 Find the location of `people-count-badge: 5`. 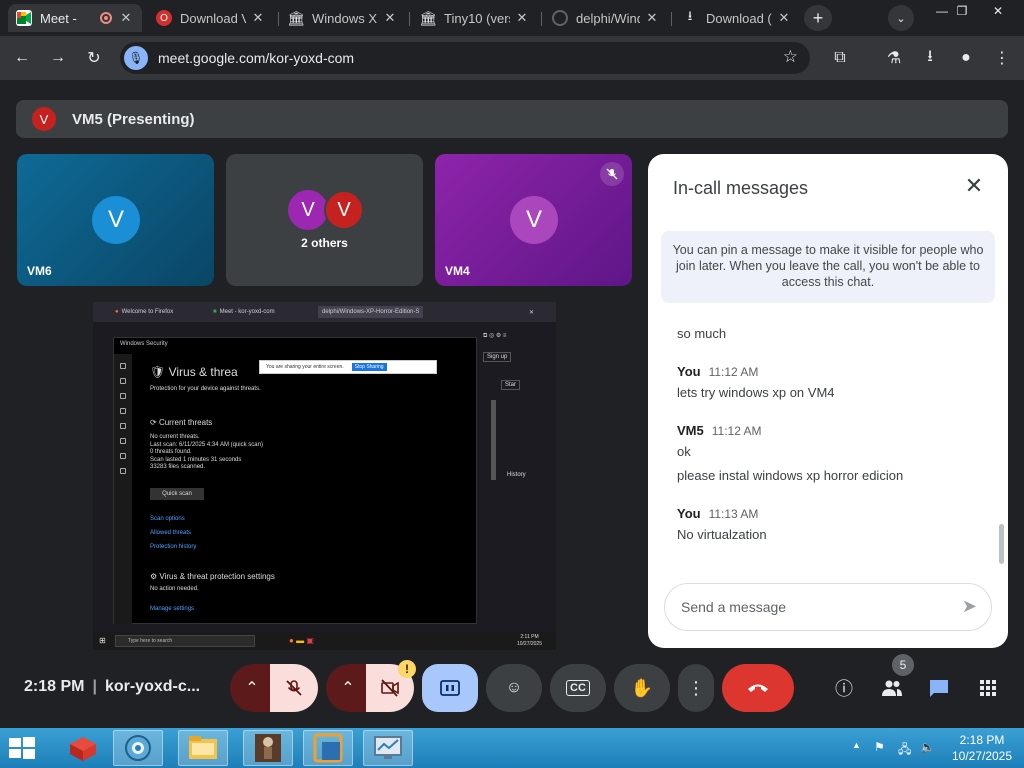

people-count-badge: 5 is located at coordinates (903, 665).